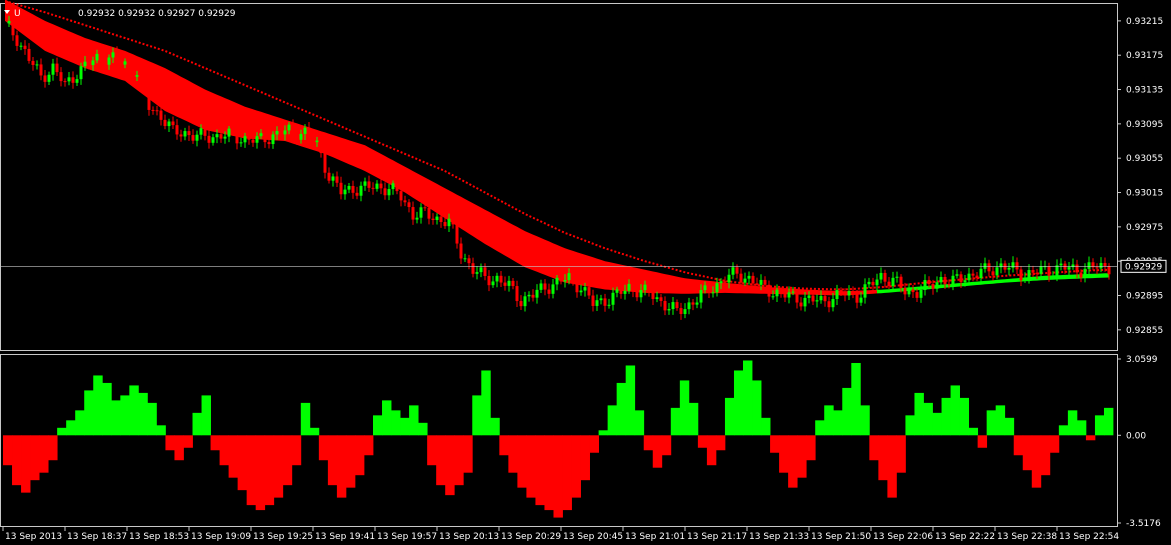 The height and width of the screenshot is (545, 1171). I want to click on price-tick-label: 0.93135, so click(1144, 91).